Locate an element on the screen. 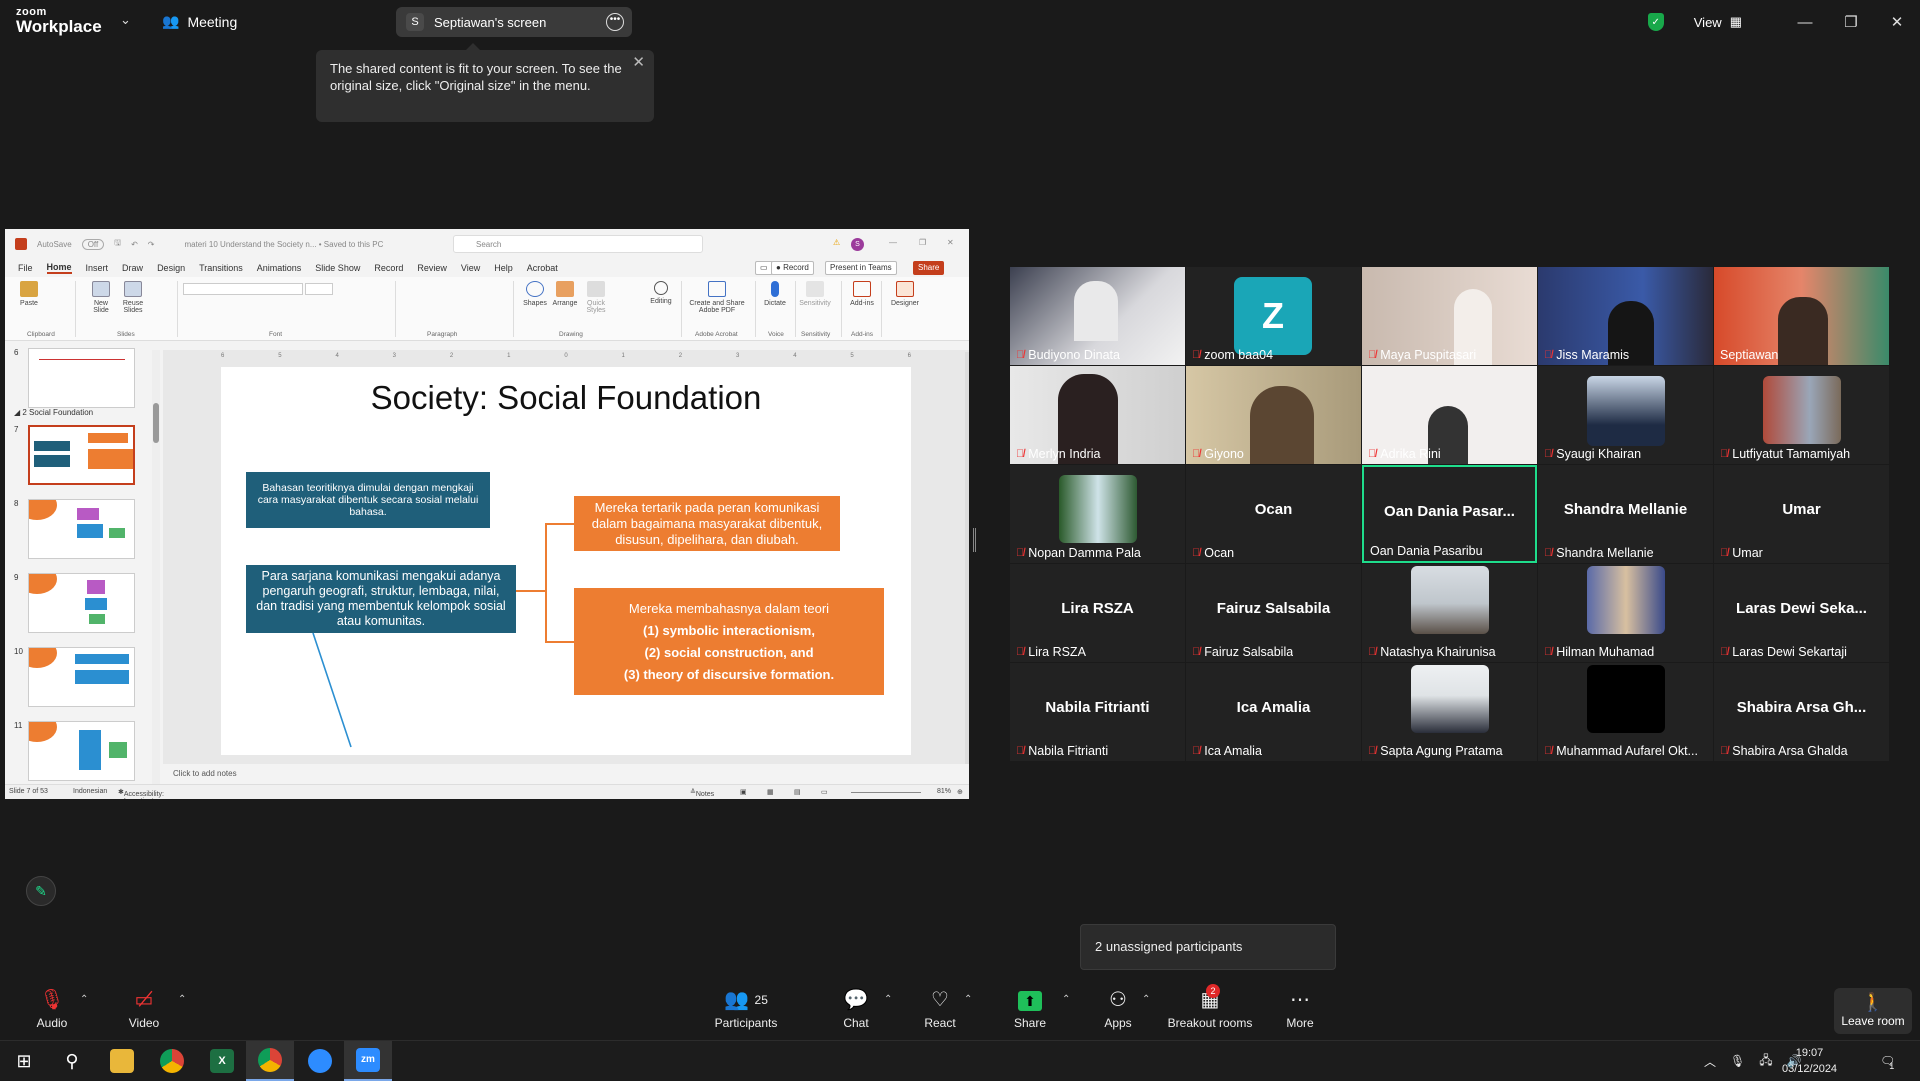 Image resolution: width=1920 pixels, height=1081 pixels. new-slide-button: New Slide is located at coordinates (101, 297).